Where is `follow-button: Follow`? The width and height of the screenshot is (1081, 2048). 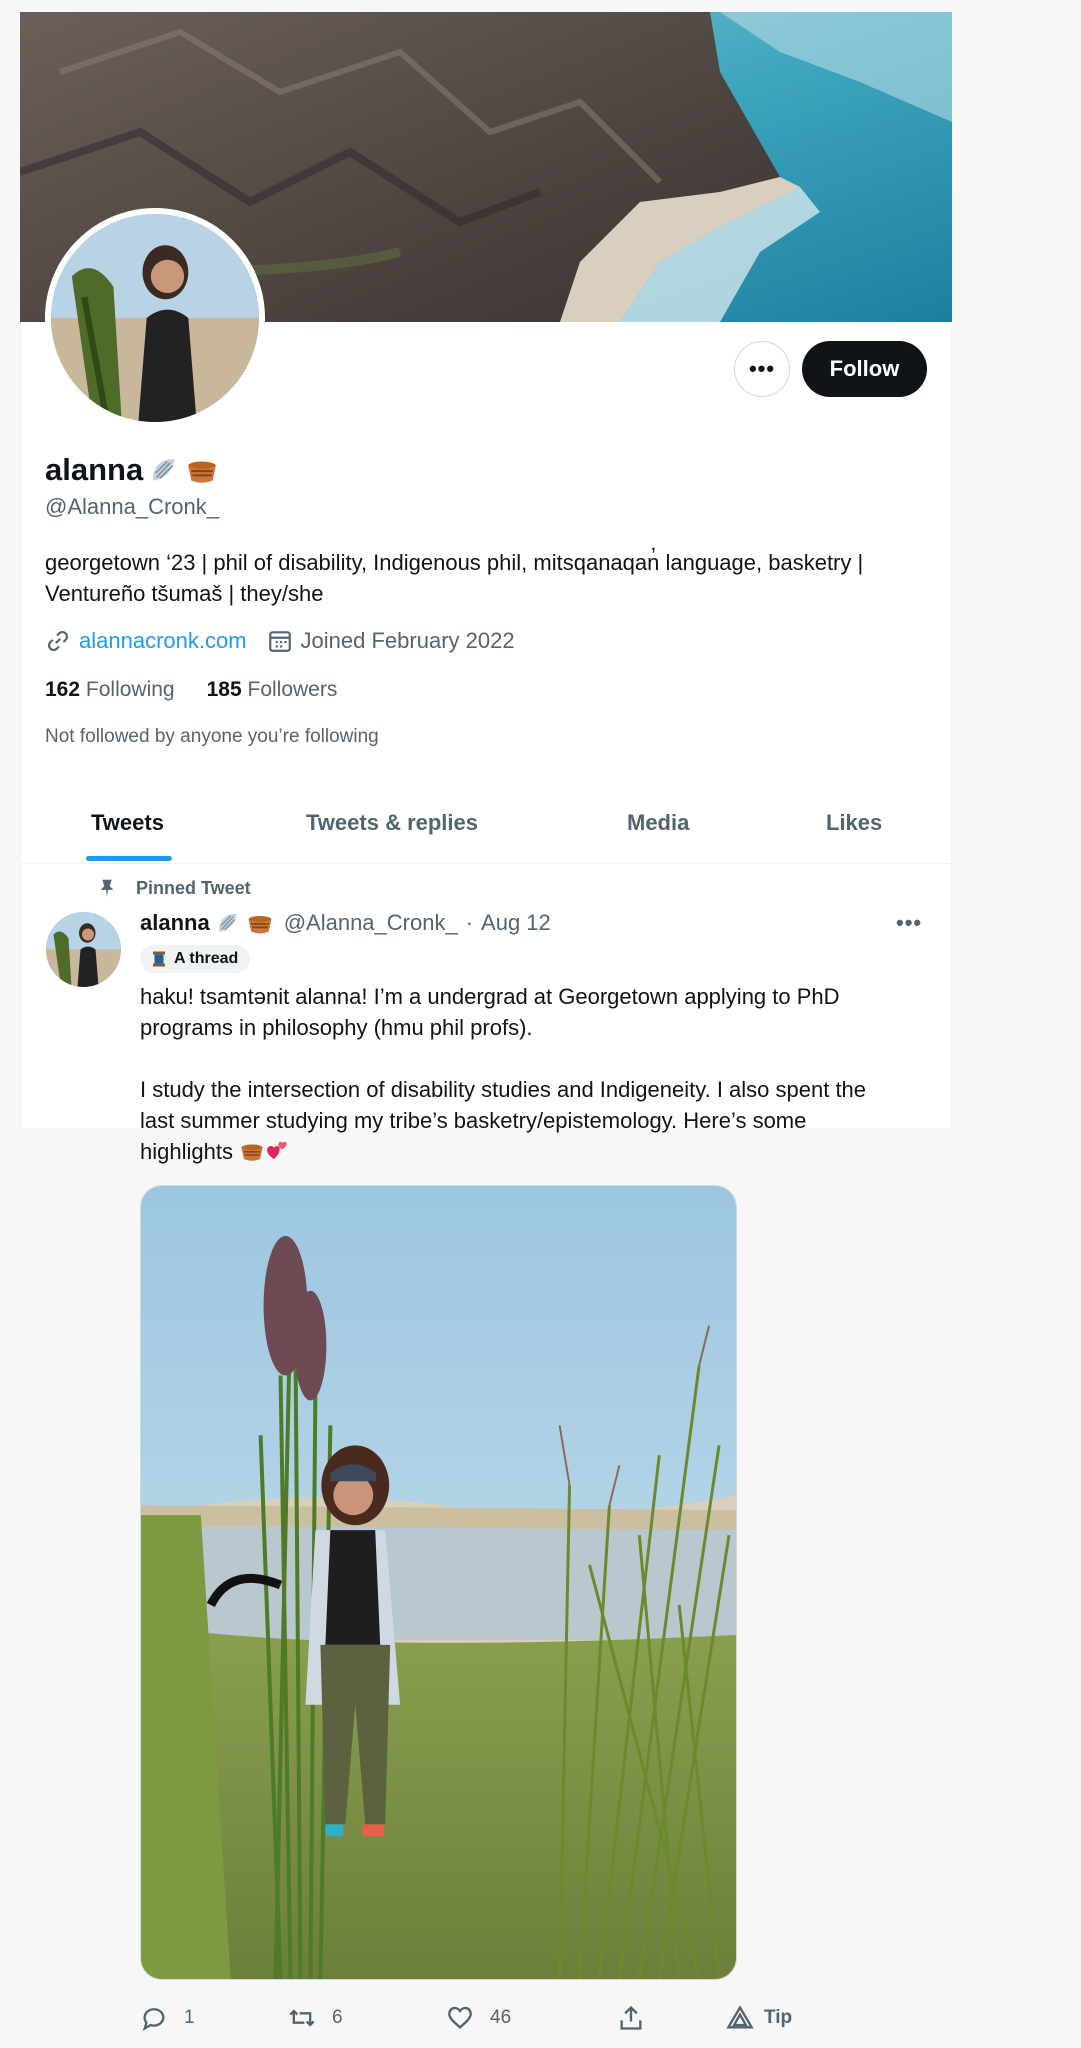
follow-button: Follow is located at coordinates (864, 369).